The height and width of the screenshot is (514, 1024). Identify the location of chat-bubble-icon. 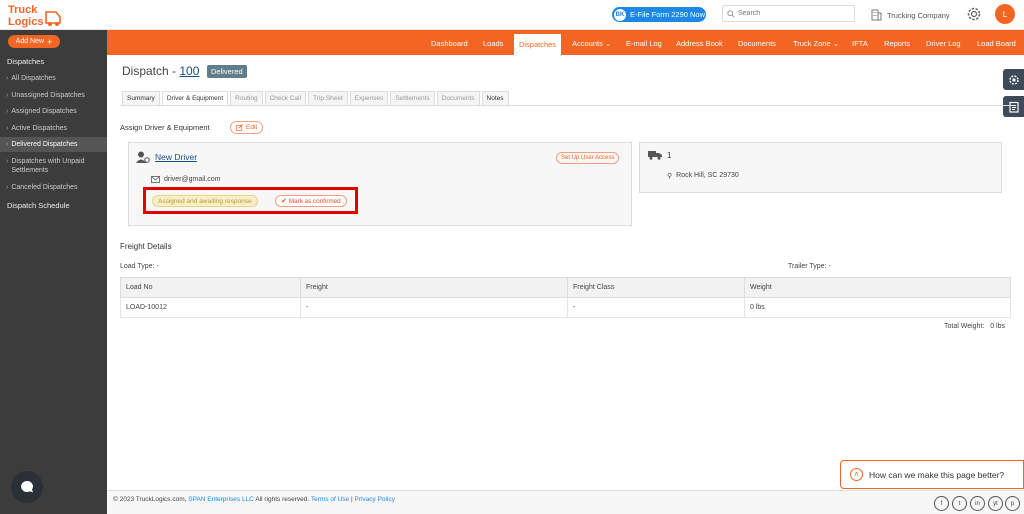
(27, 487).